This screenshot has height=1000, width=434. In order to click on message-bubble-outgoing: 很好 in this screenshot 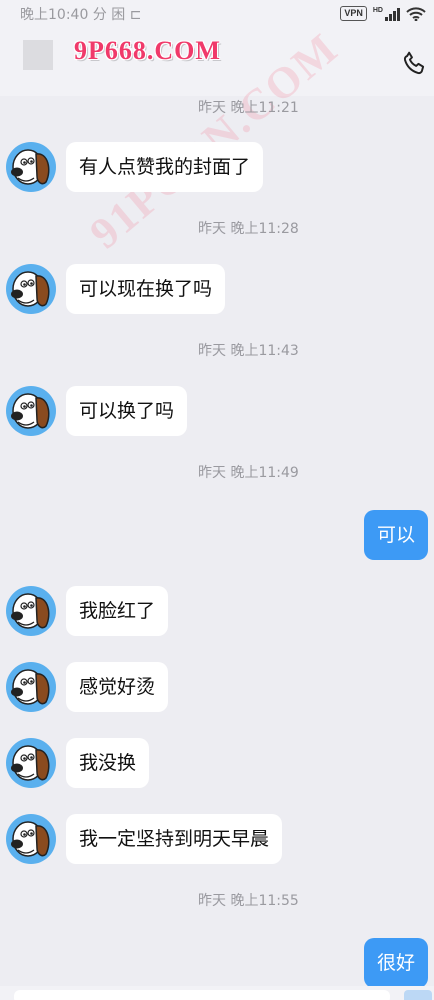, I will do `click(395, 963)`.